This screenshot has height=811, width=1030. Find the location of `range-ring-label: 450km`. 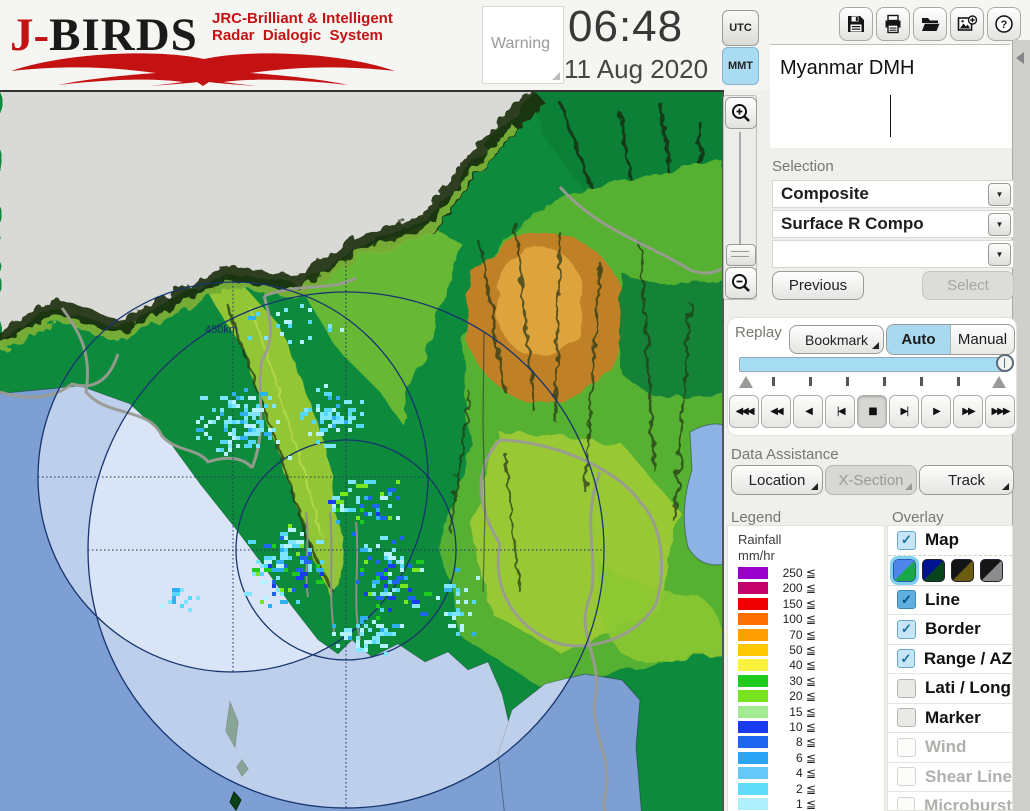

range-ring-label: 450km is located at coordinates (221, 330).